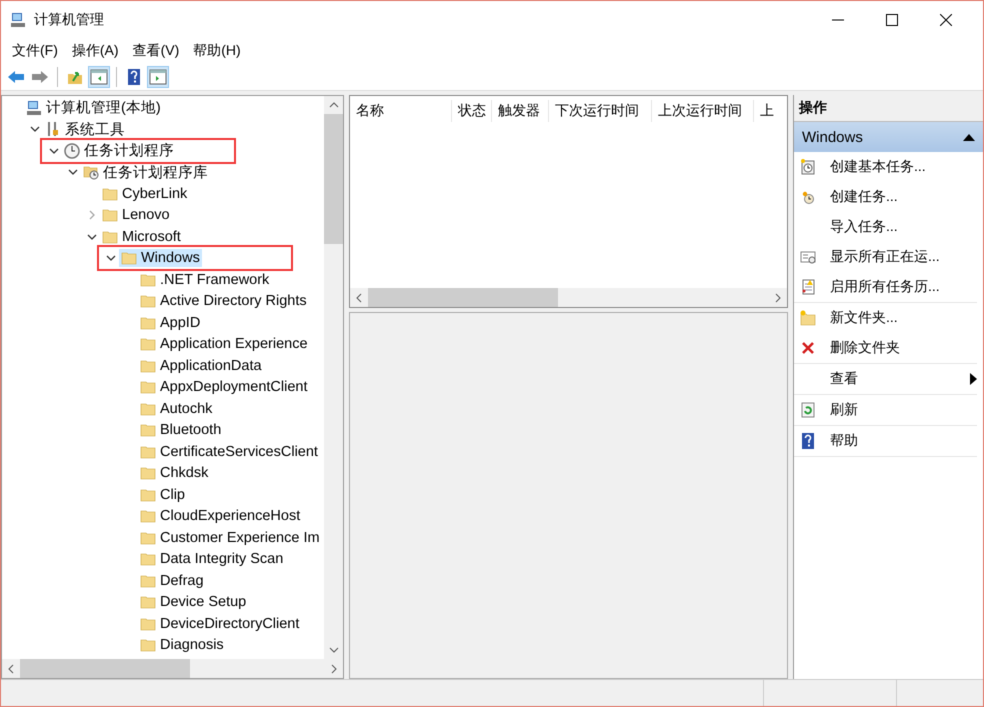 This screenshot has width=984, height=707. What do you see at coordinates (181, 430) in the screenshot?
I see `tree-item: Bluetooth` at bounding box center [181, 430].